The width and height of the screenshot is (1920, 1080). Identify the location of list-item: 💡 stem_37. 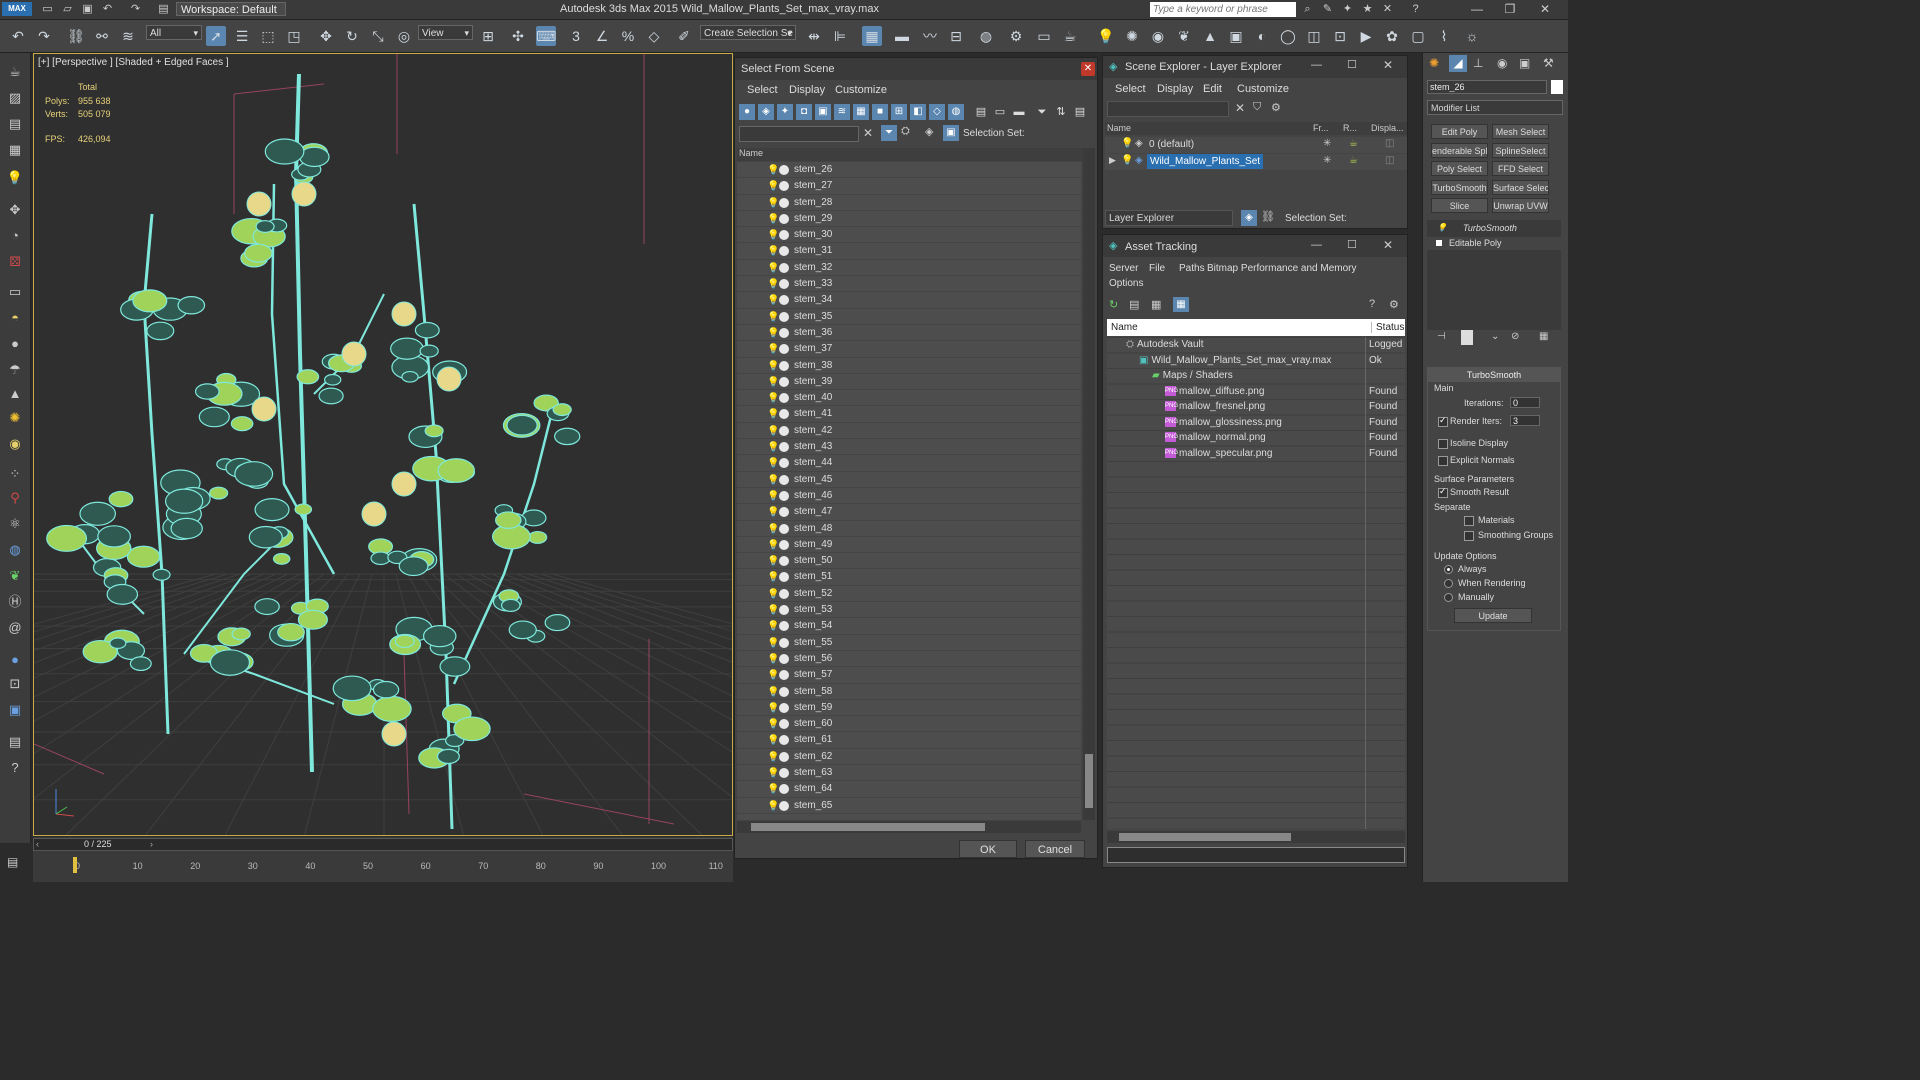
(909, 349).